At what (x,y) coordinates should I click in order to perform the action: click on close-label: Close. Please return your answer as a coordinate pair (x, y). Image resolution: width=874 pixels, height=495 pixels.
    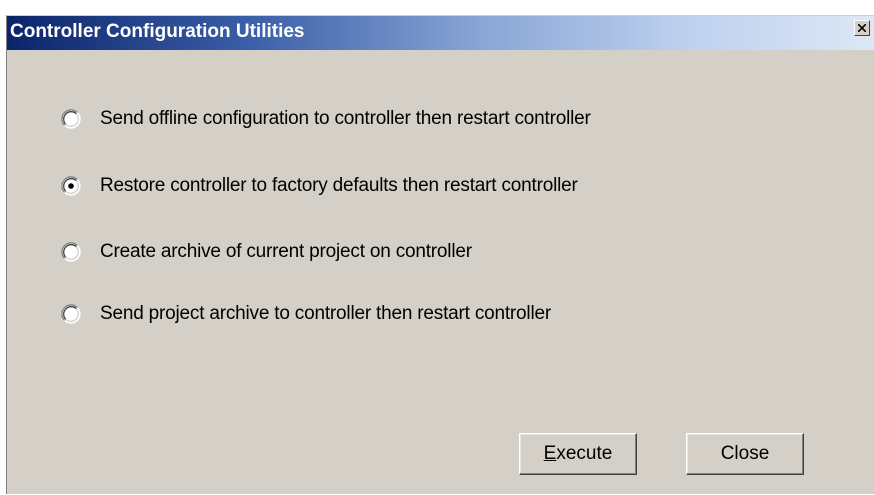
    Looking at the image, I should click on (745, 453).